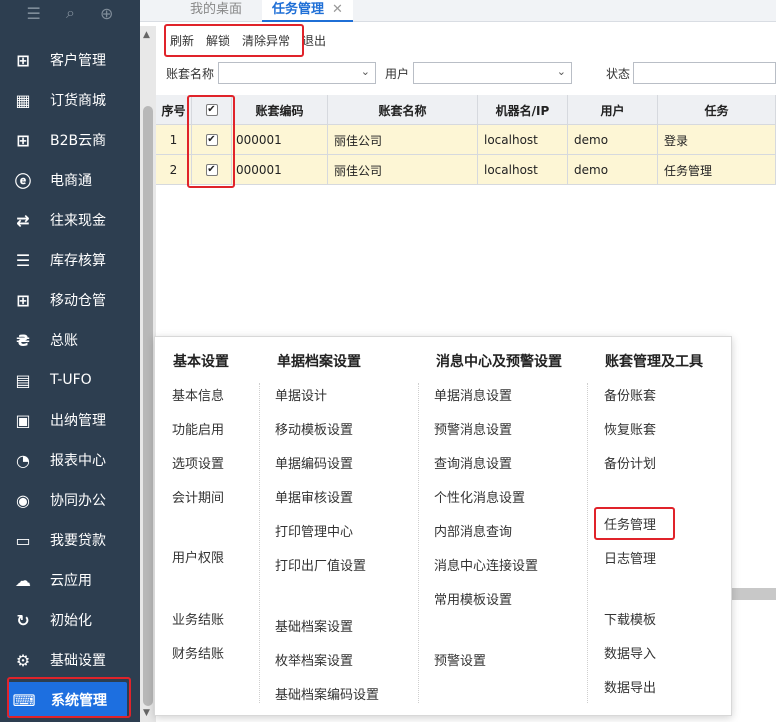 This screenshot has height=722, width=776. Describe the element at coordinates (630, 686) in the screenshot. I see `menu-item-data-export: 数据导出` at that location.